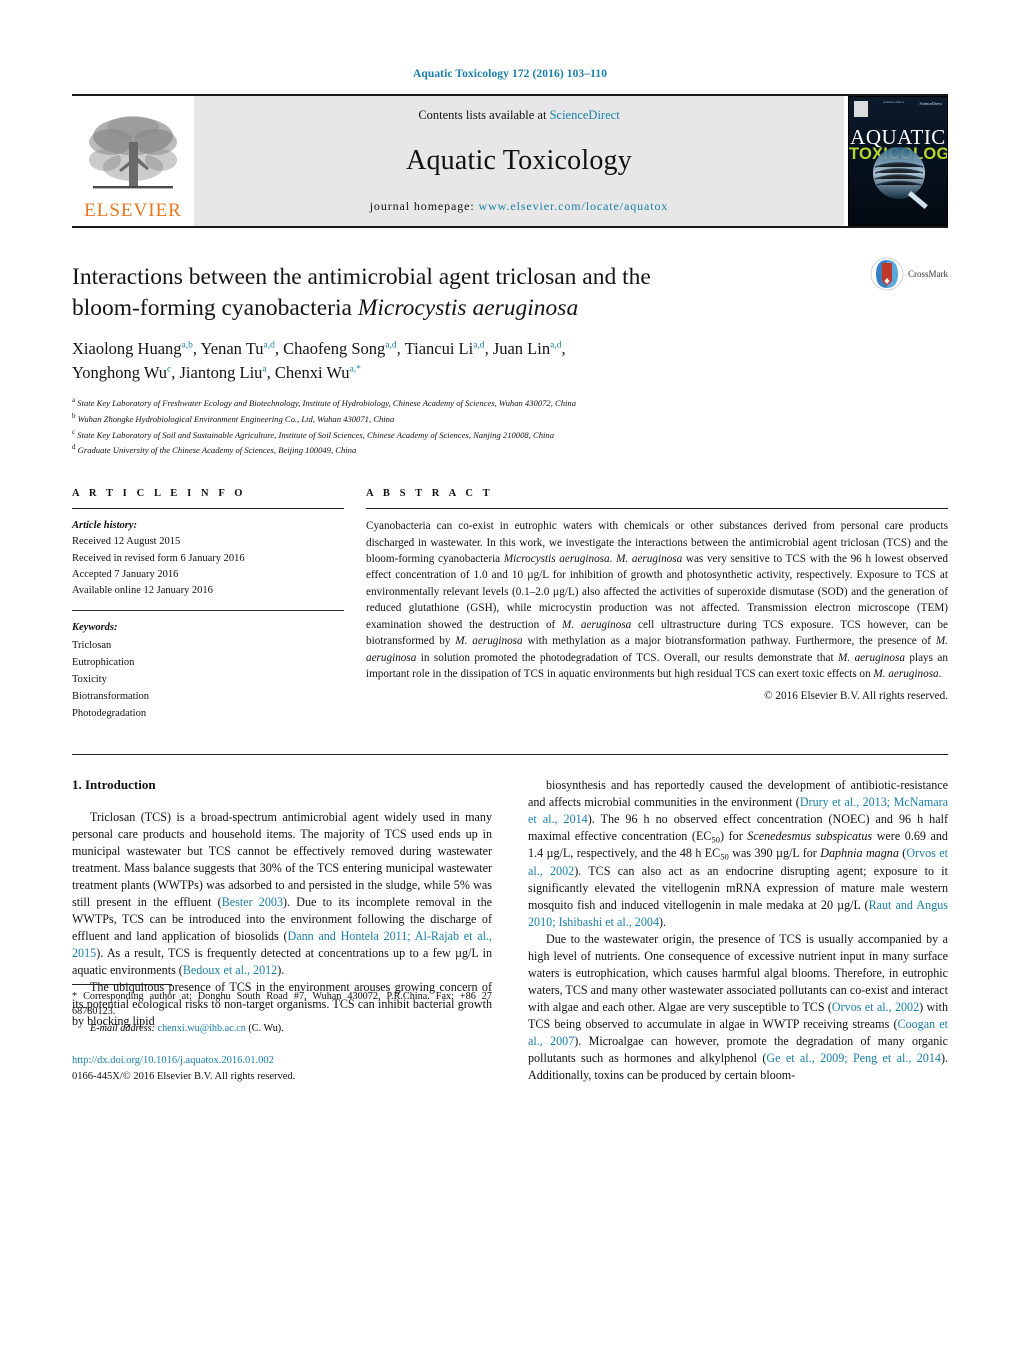 The width and height of the screenshot is (1020, 1351). Describe the element at coordinates (187, 345) in the screenshot. I see `author-affil-marker: a,b` at that location.